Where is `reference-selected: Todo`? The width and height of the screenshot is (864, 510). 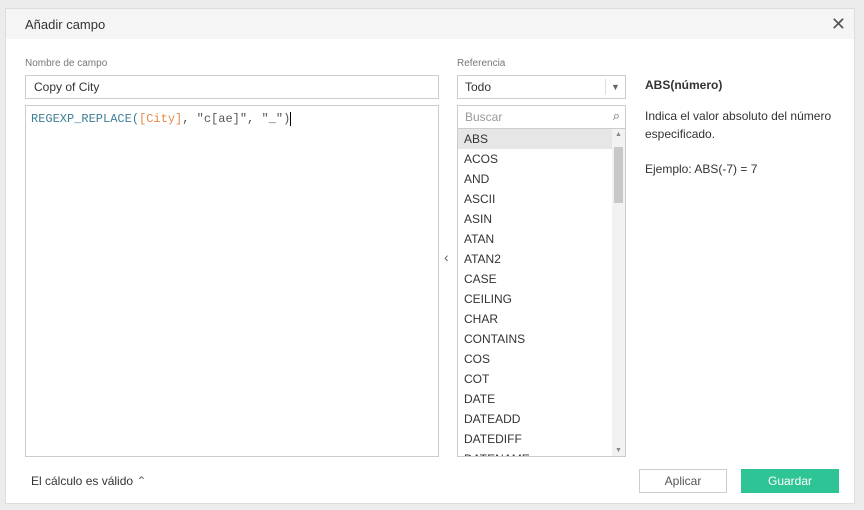 reference-selected: Todo is located at coordinates (478, 87).